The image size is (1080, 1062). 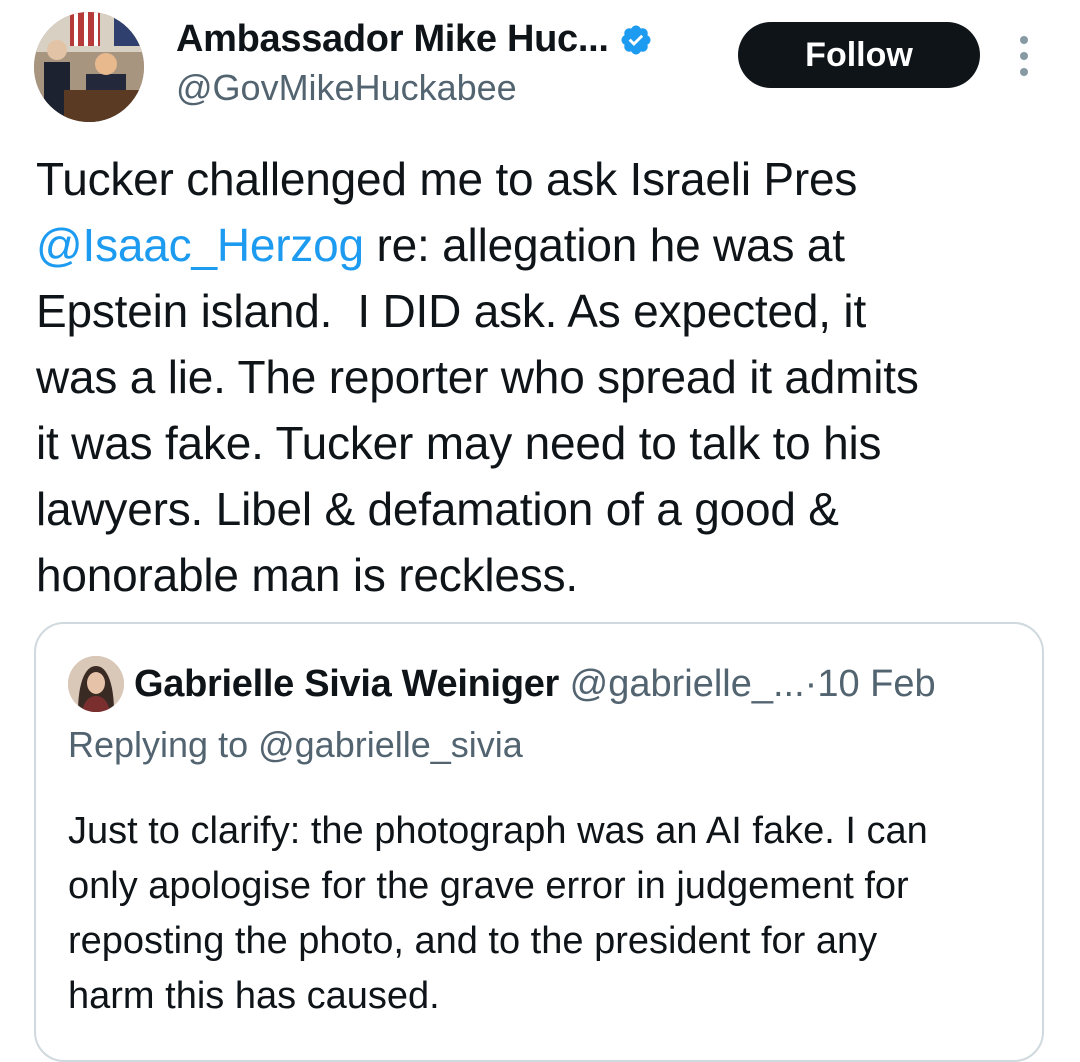 I want to click on tweet-line: @Isaac_Herzog re: allegation he was at, so click(x=546, y=245).